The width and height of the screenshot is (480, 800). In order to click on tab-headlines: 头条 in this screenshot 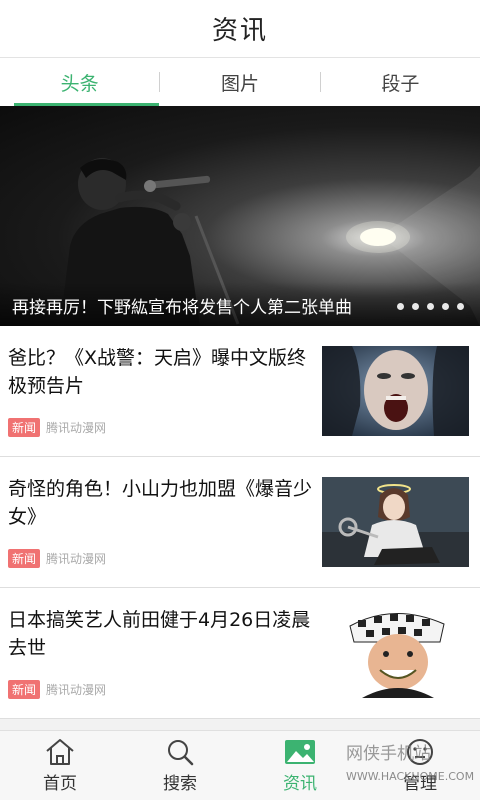, I will do `click(80, 82)`.